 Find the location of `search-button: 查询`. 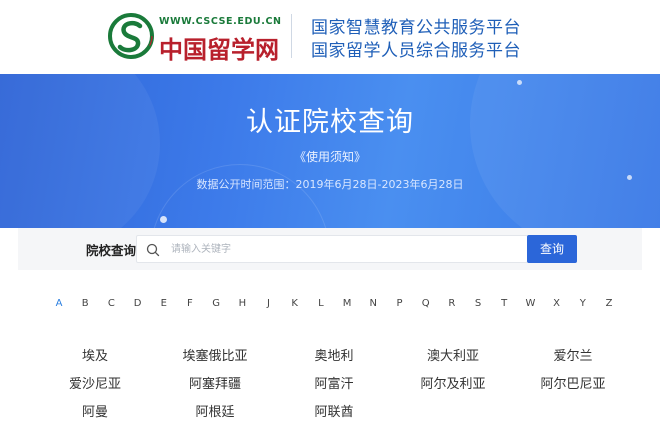

search-button: 查询 is located at coordinates (552, 249).